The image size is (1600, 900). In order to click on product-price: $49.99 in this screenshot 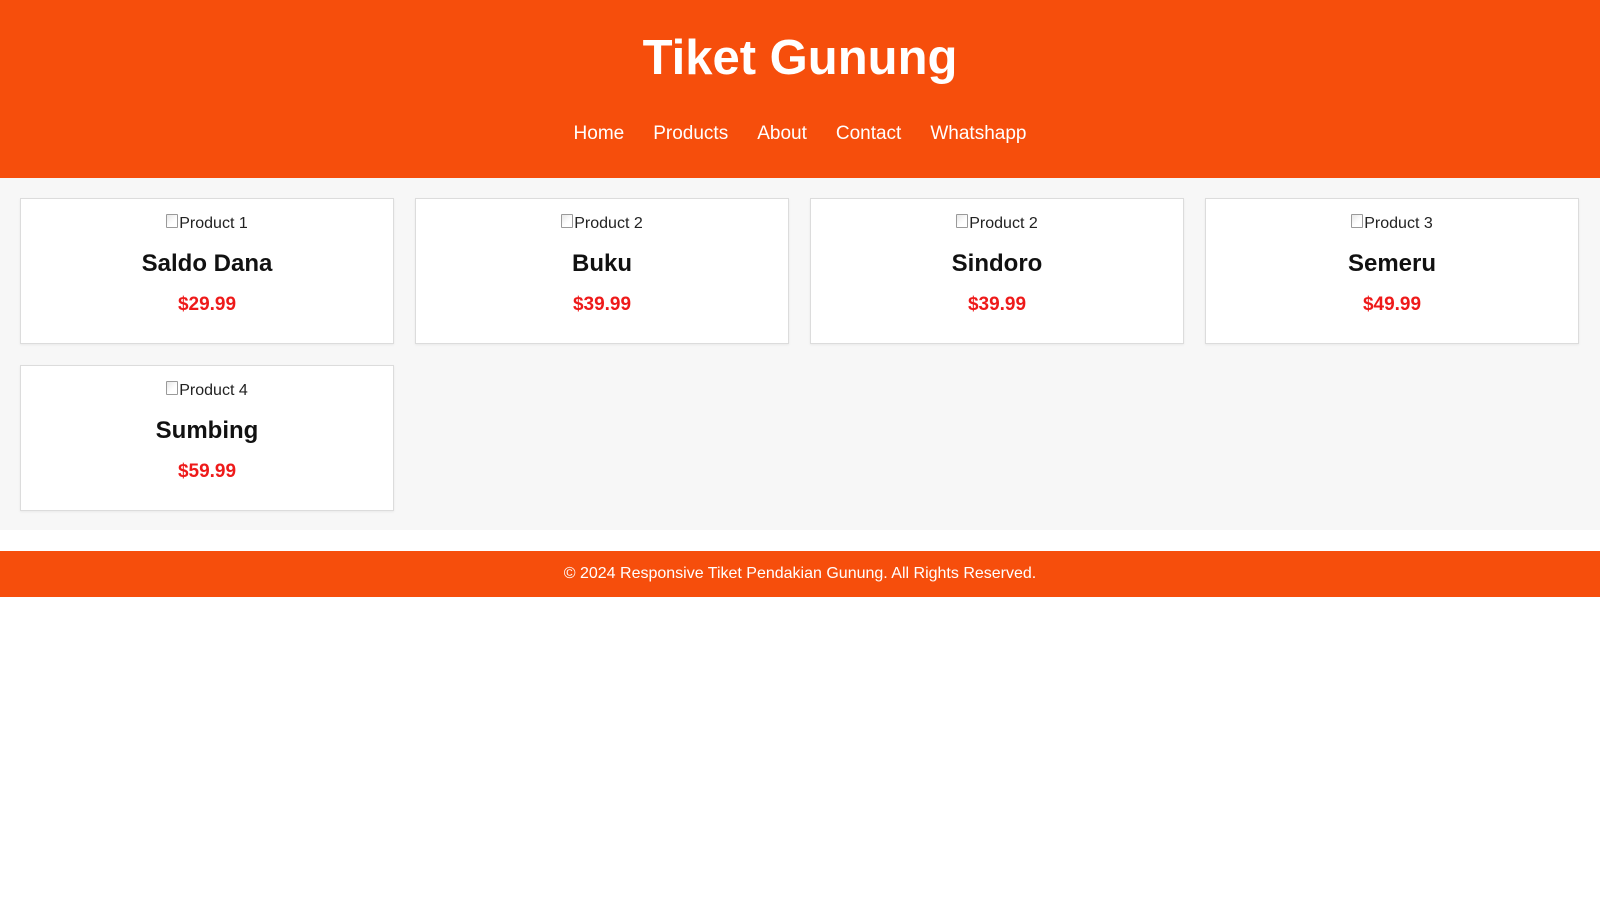, I will do `click(1392, 304)`.